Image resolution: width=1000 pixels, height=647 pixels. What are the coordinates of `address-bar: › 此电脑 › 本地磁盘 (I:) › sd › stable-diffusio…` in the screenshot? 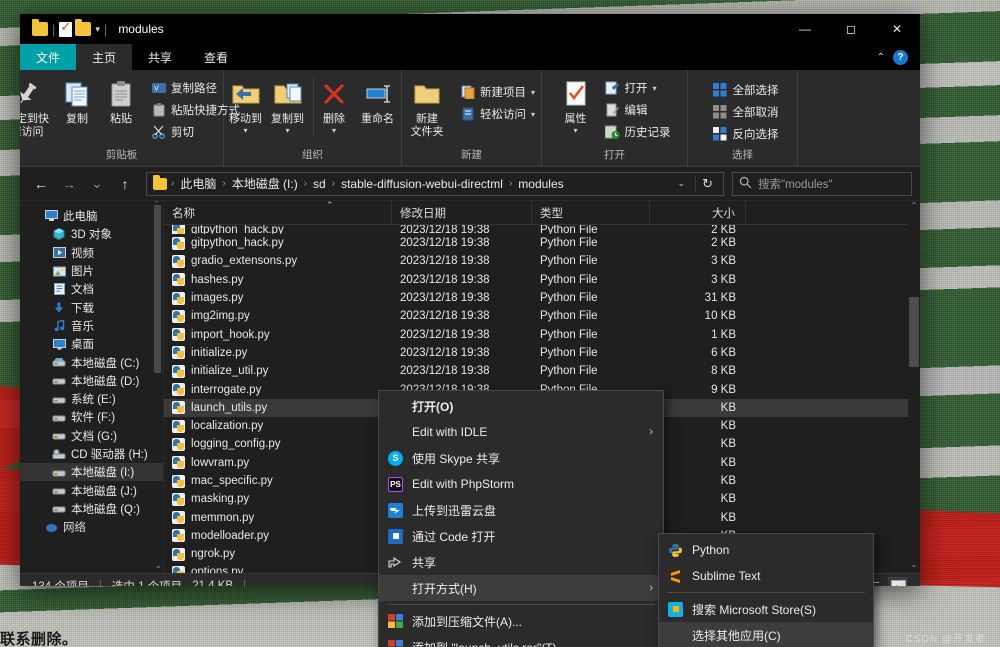 It's located at (435, 183).